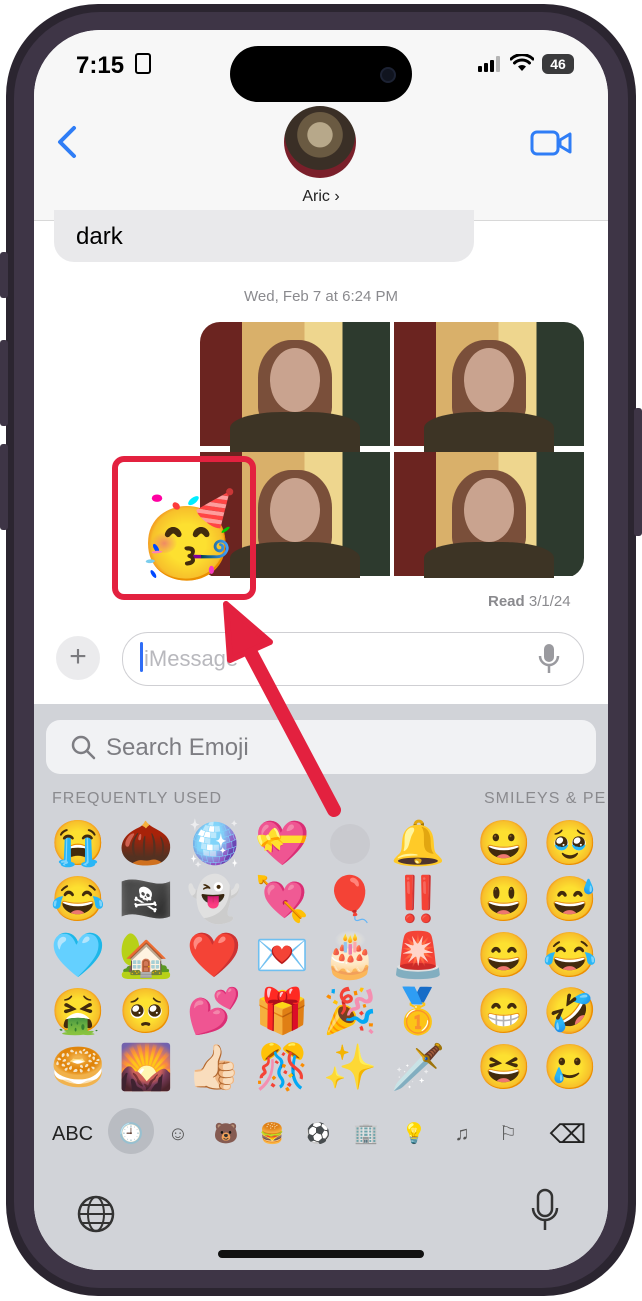 The image size is (642, 1301). What do you see at coordinates (4, 275) in the screenshot?
I see `action-button` at bounding box center [4, 275].